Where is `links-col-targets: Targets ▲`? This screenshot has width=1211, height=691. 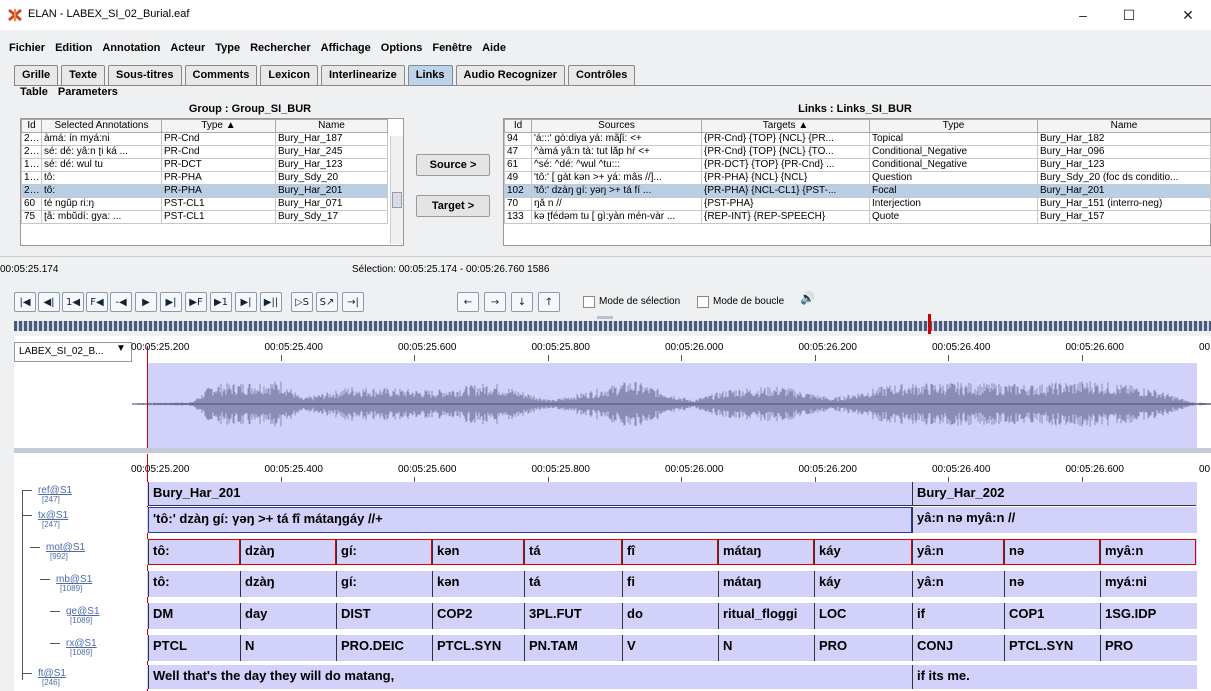 links-col-targets: Targets ▲ is located at coordinates (785, 126).